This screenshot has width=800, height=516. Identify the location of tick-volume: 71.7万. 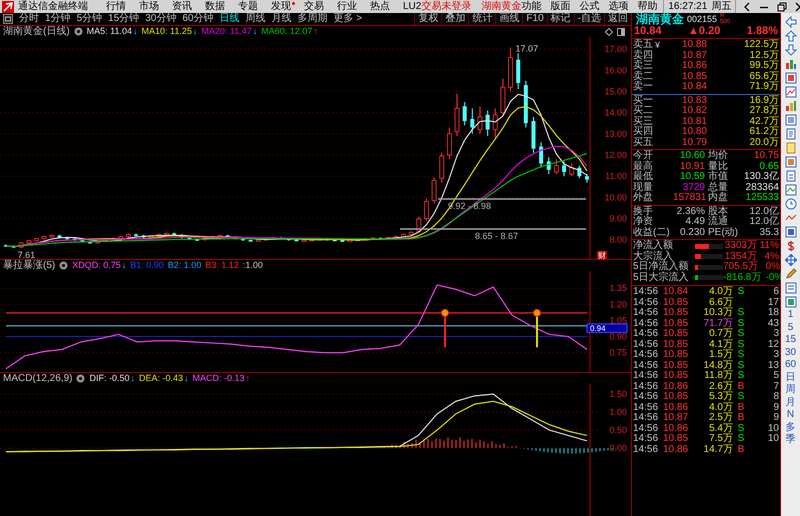
(718, 323).